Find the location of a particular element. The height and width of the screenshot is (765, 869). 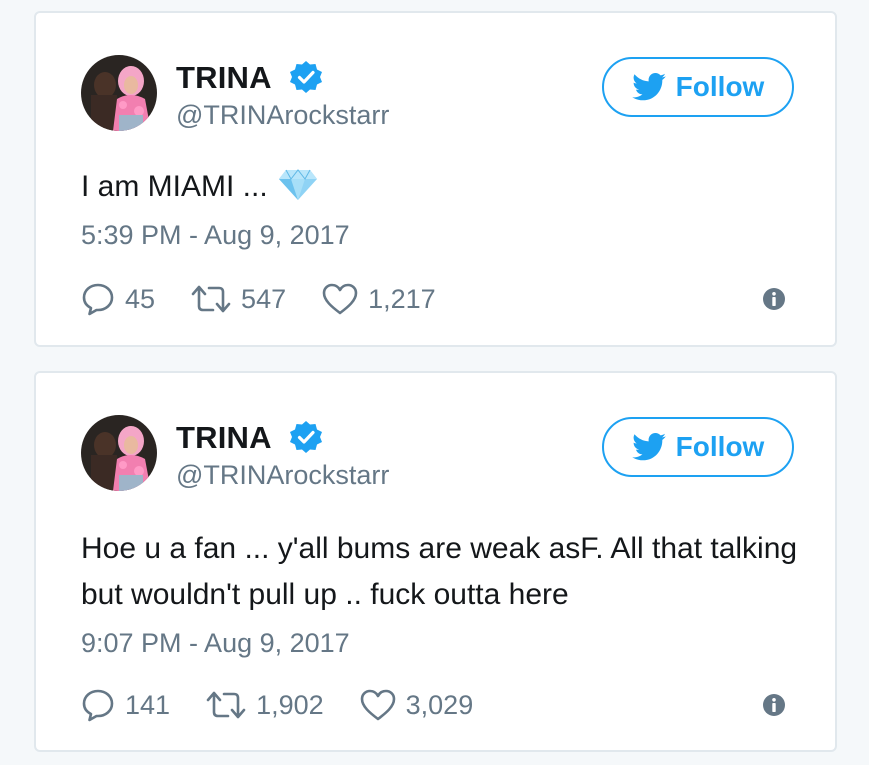

tweet-actions: 141 1,902 3,029 is located at coordinates (295, 705).